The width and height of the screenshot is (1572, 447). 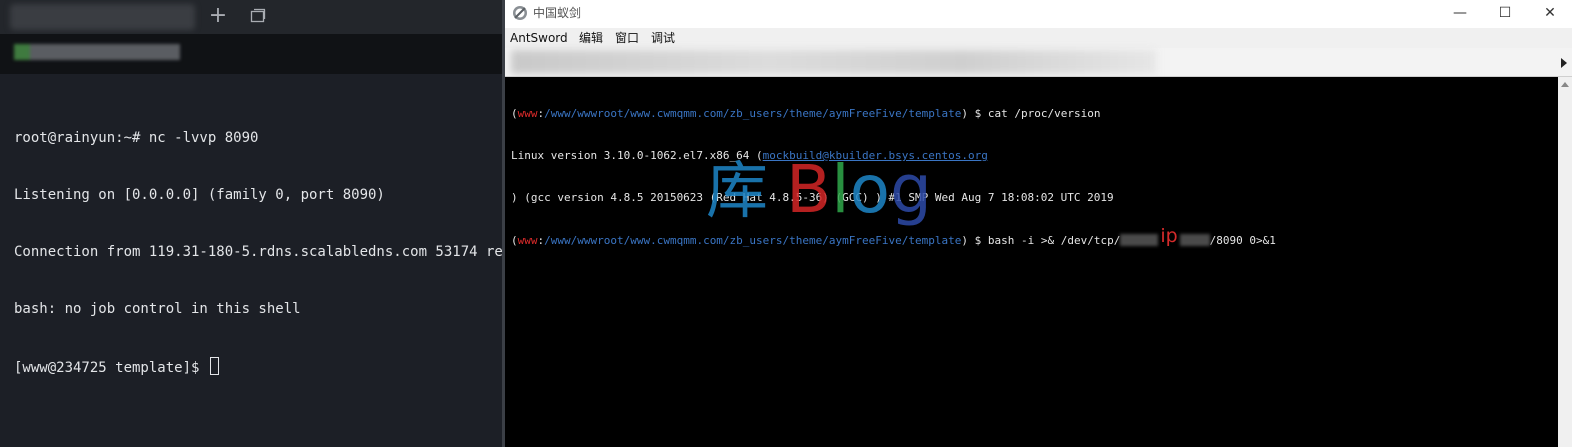 What do you see at coordinates (1565, 84) in the screenshot?
I see `scroll-up-icon` at bounding box center [1565, 84].